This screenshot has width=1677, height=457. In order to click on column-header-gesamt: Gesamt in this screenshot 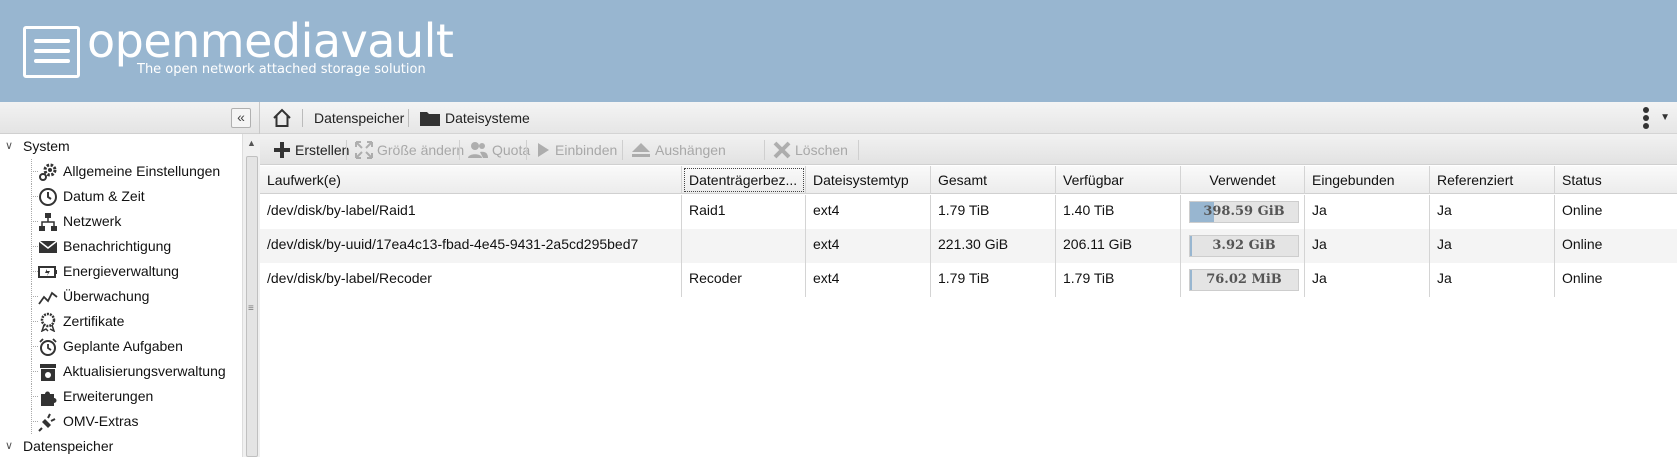, I will do `click(993, 180)`.